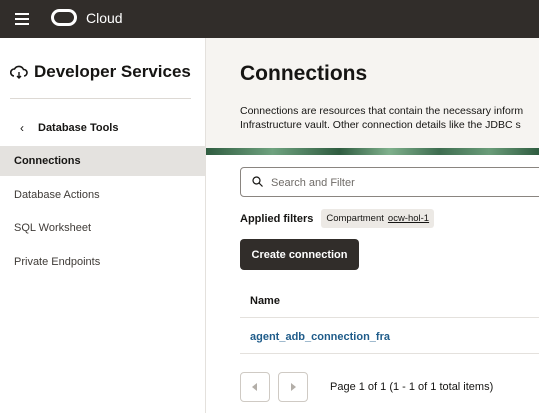 The image size is (539, 413). I want to click on chevron-left-icon: ‹, so click(22, 128).